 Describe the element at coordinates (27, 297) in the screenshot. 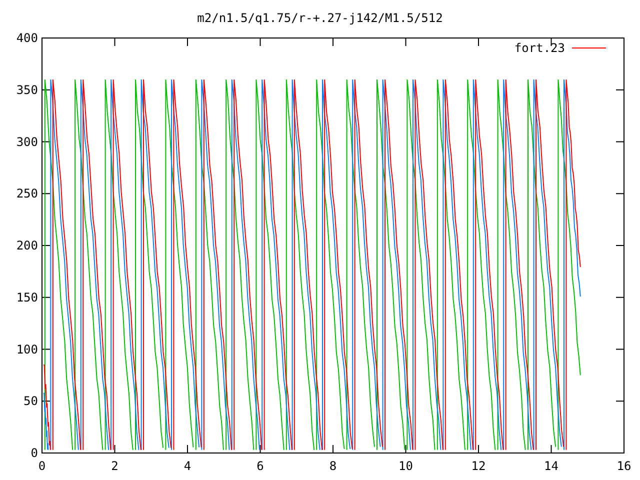

I see `y-tick-label: 150` at that location.